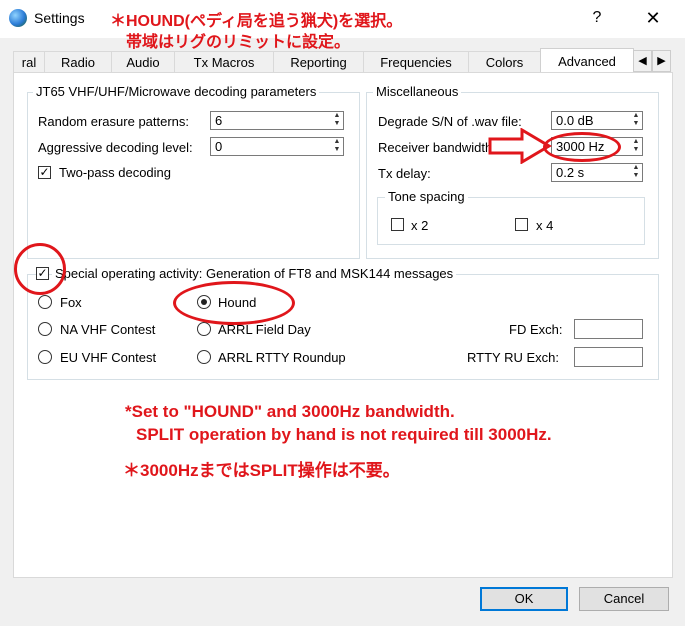 The width and height of the screenshot is (685, 626). I want to click on cancel-button: Cancel, so click(624, 599).